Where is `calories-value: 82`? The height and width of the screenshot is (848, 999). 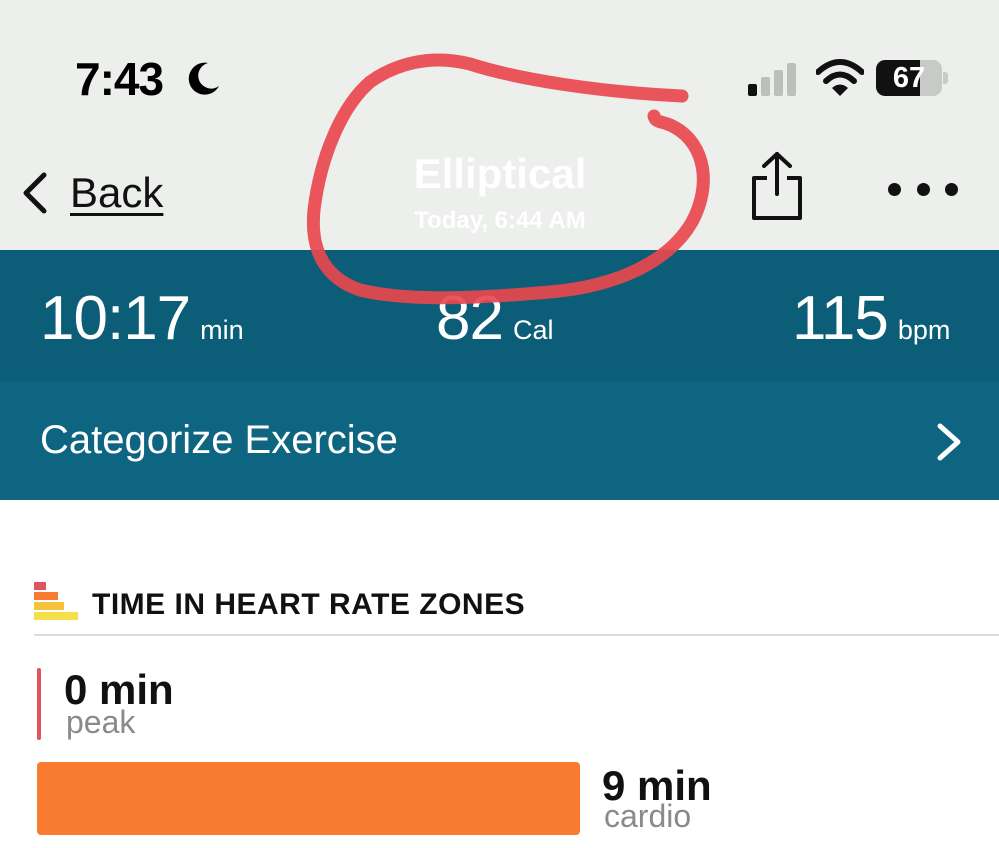
calories-value: 82 is located at coordinates (470, 318).